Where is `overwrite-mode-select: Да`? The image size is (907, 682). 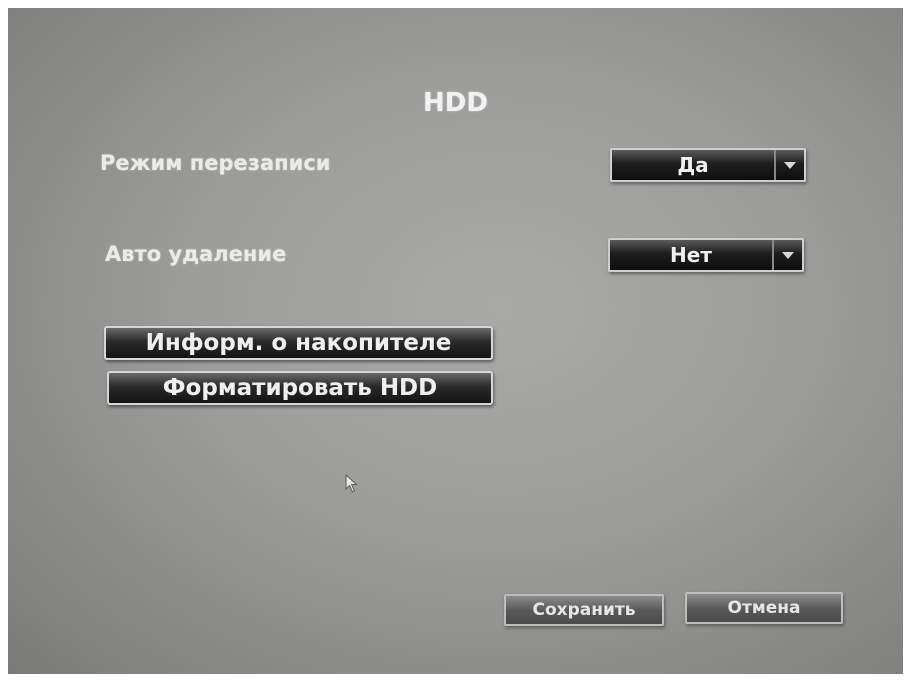 overwrite-mode-select: Да is located at coordinates (708, 165).